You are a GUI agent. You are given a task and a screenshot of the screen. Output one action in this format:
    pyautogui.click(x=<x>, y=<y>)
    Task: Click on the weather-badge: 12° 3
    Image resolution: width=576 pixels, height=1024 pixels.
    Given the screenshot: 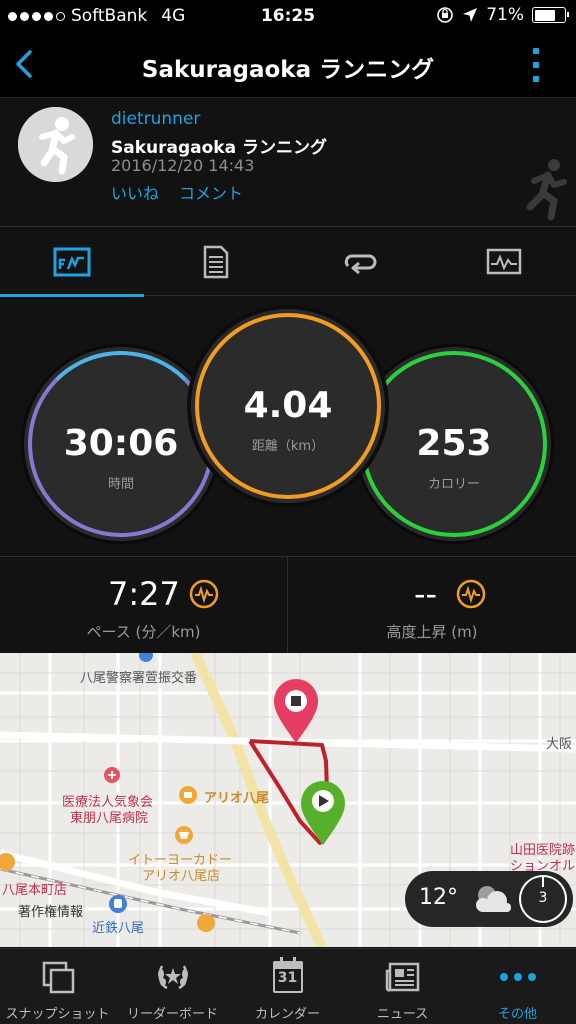 What is the action you would take?
    pyautogui.click(x=489, y=899)
    